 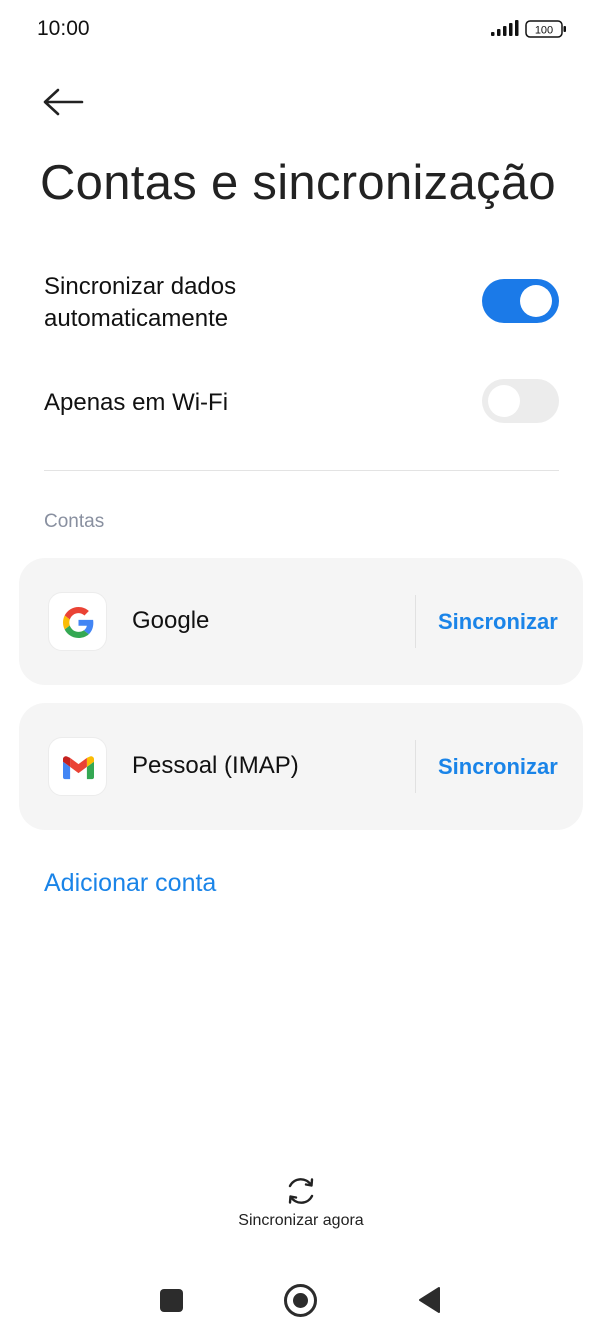 I want to click on signal-icon, so click(x=505, y=28).